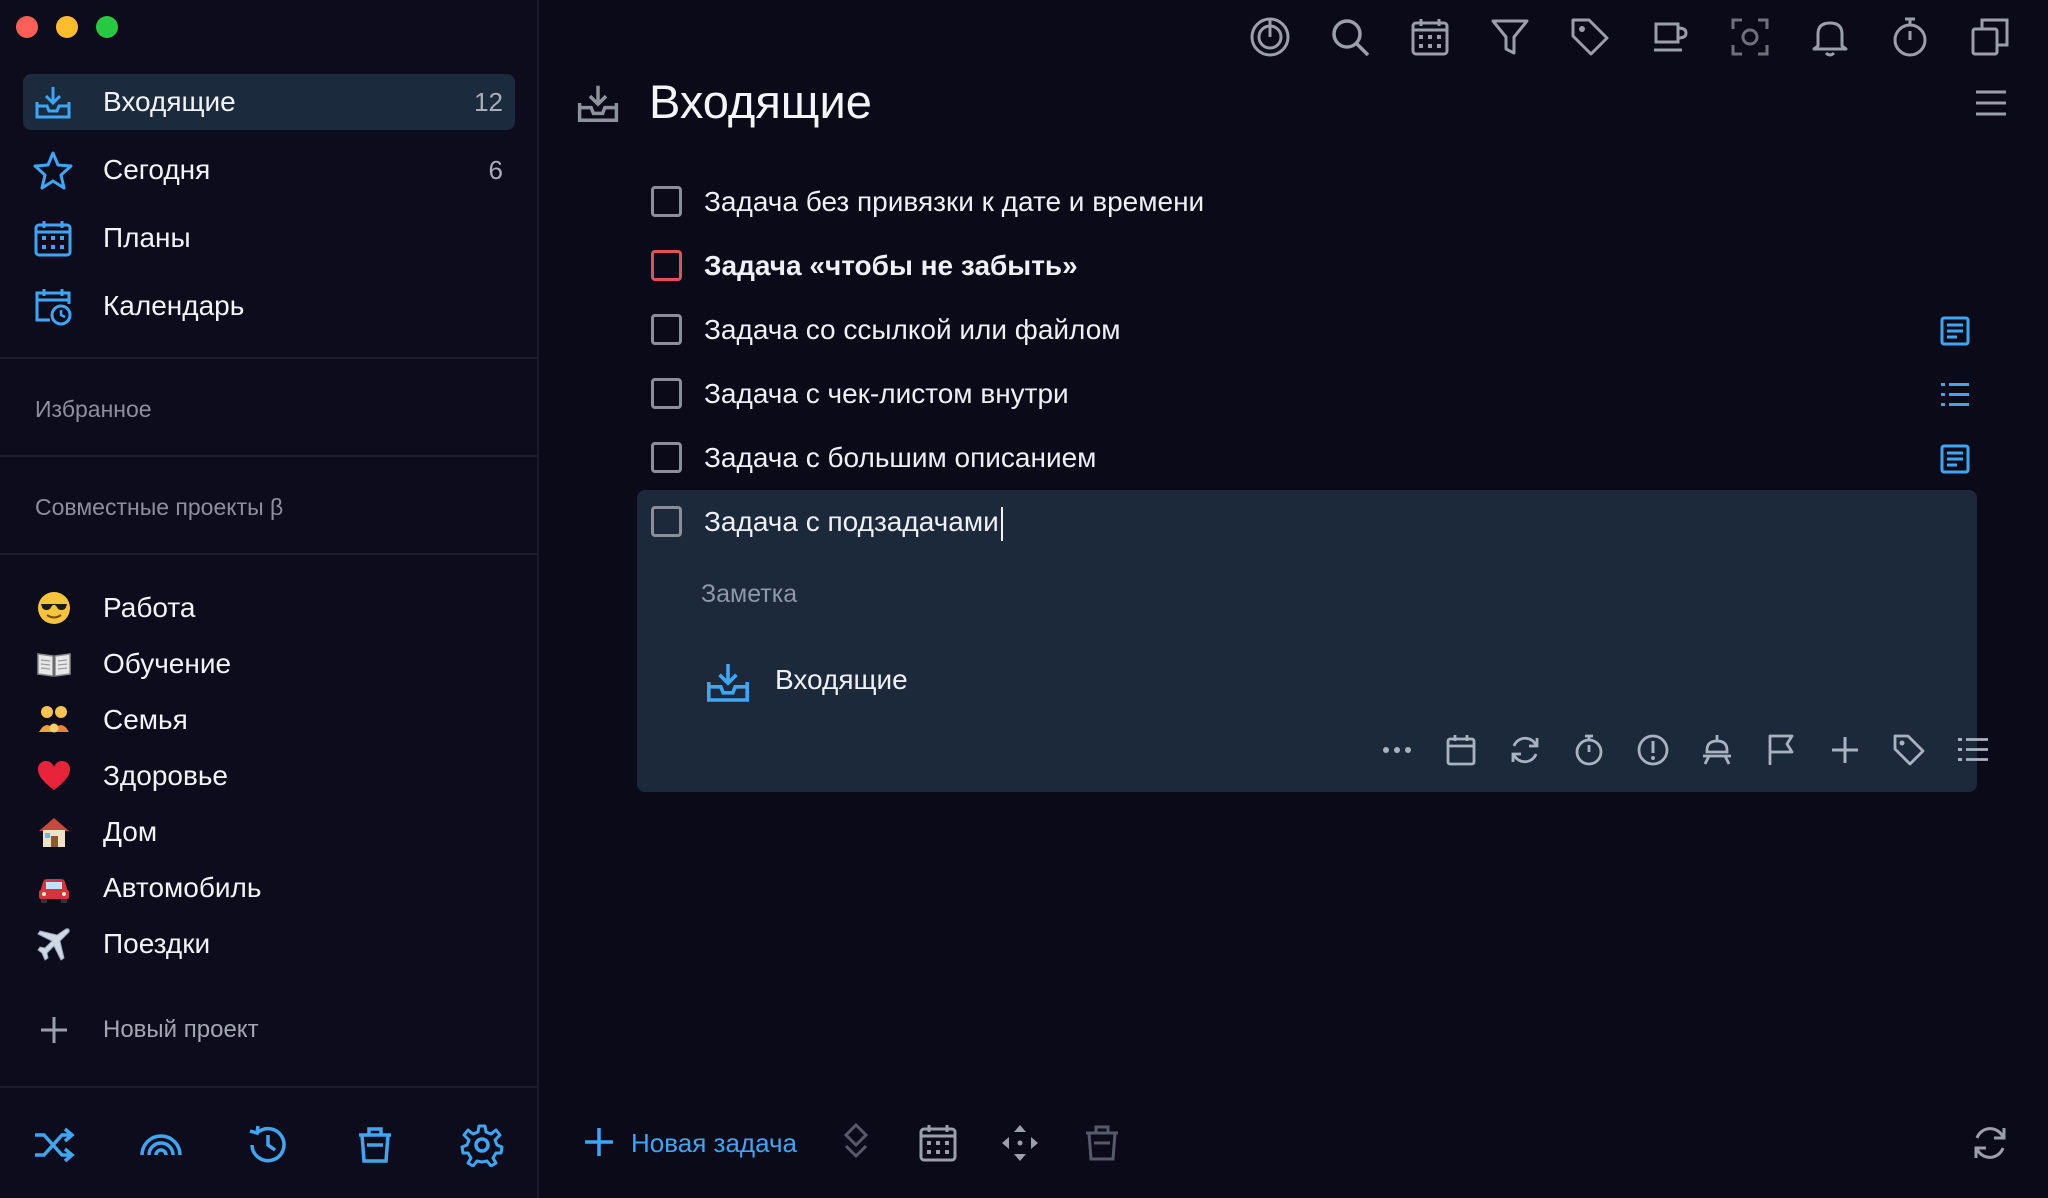 The image size is (2048, 1198). What do you see at coordinates (269, 102) in the screenshot?
I see `sidebar-item-inbox: Входящие 12` at bounding box center [269, 102].